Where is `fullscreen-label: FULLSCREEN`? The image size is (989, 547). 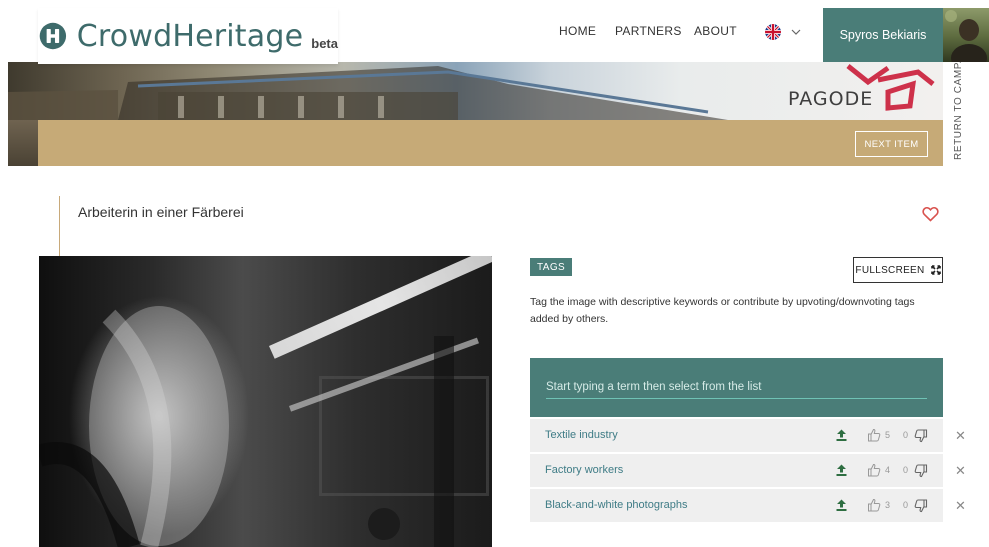
fullscreen-label: FULLSCREEN is located at coordinates (890, 270).